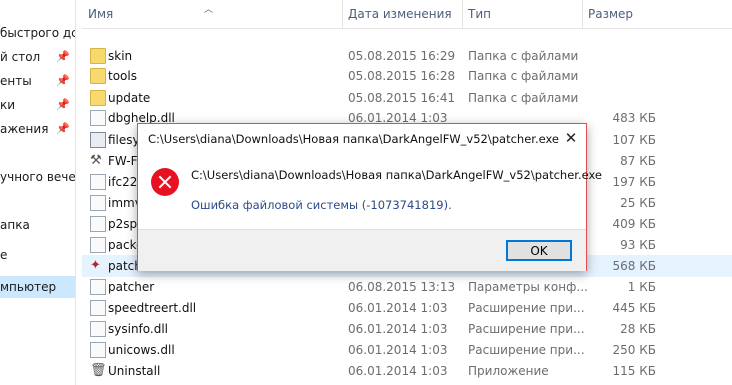 The height and width of the screenshot is (385, 732). Describe the element at coordinates (508, 371) in the screenshot. I see `file-type: Приложение` at that location.